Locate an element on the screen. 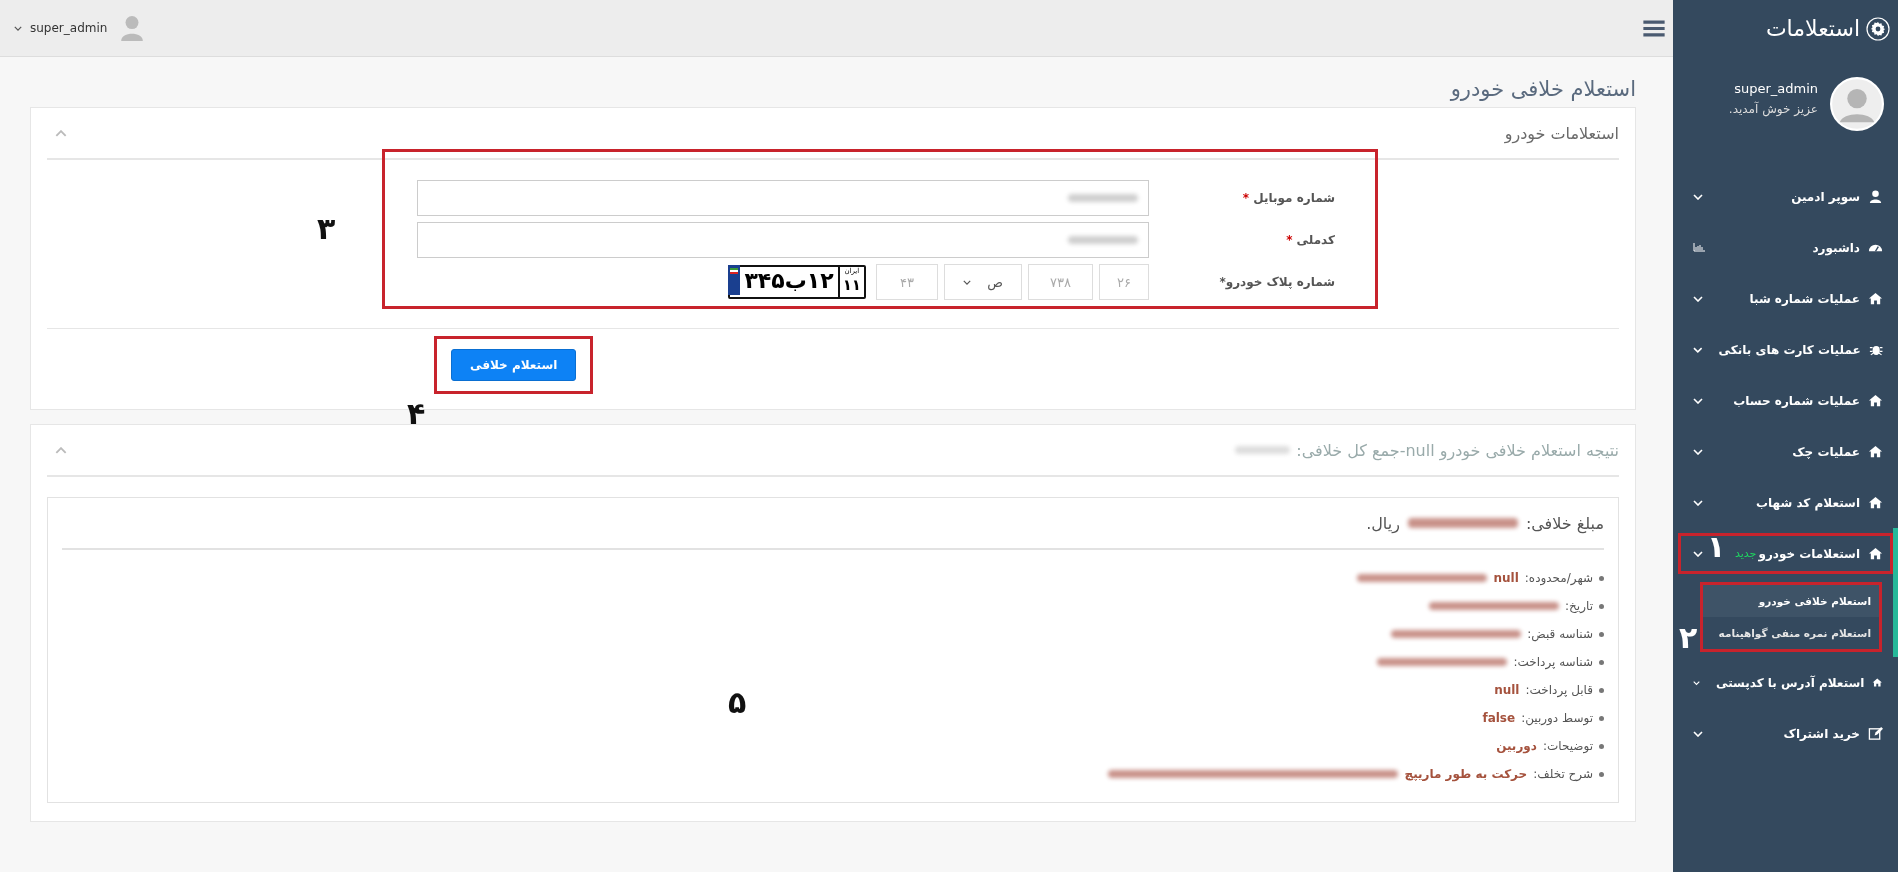  letter-select: ص is located at coordinates (983, 282).